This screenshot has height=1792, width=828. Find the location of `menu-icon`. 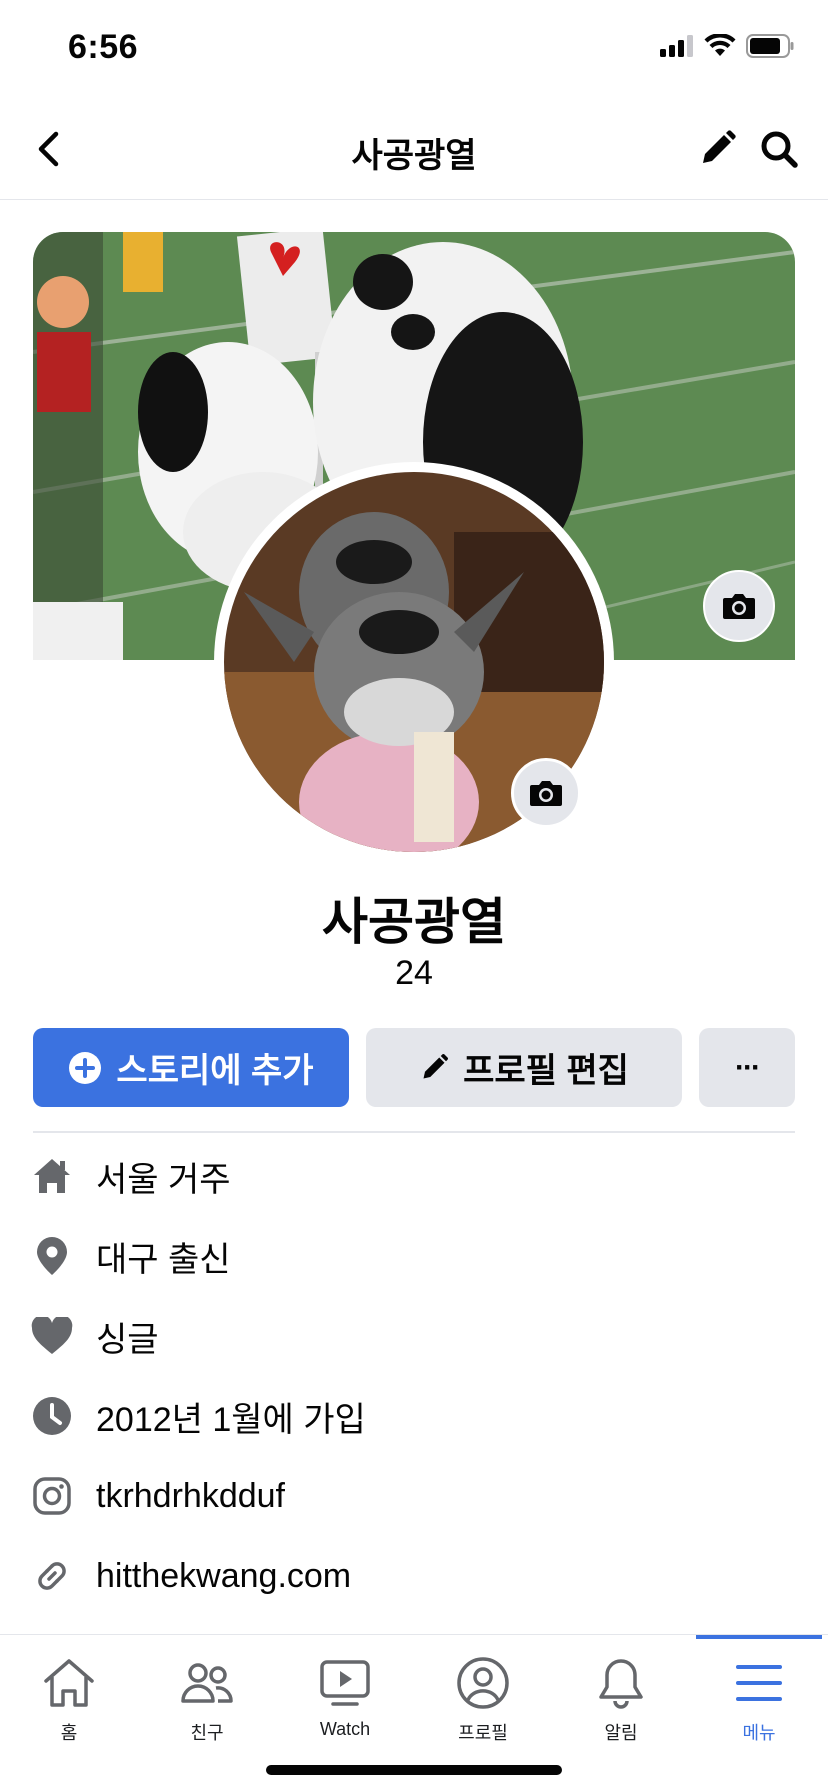

menu-icon is located at coordinates (759, 1683).